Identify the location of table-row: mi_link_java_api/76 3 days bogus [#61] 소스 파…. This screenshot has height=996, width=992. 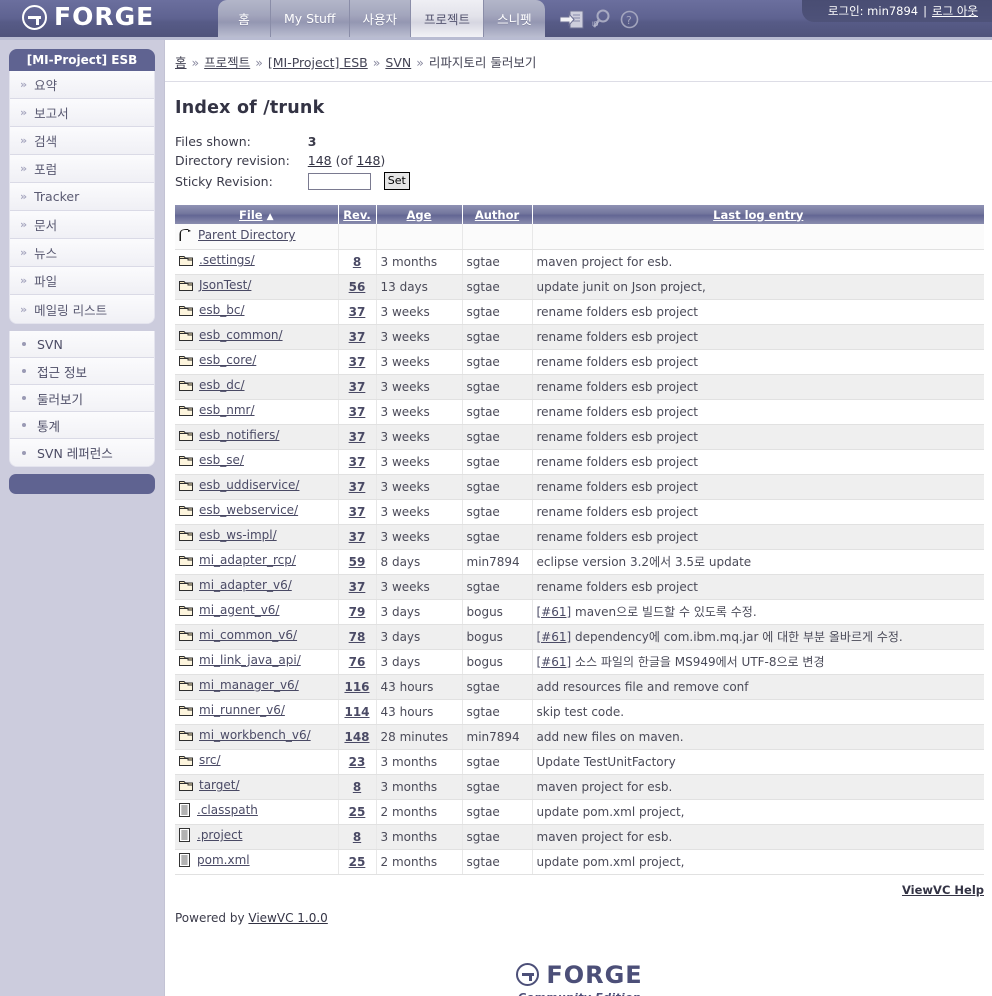
(579, 662).